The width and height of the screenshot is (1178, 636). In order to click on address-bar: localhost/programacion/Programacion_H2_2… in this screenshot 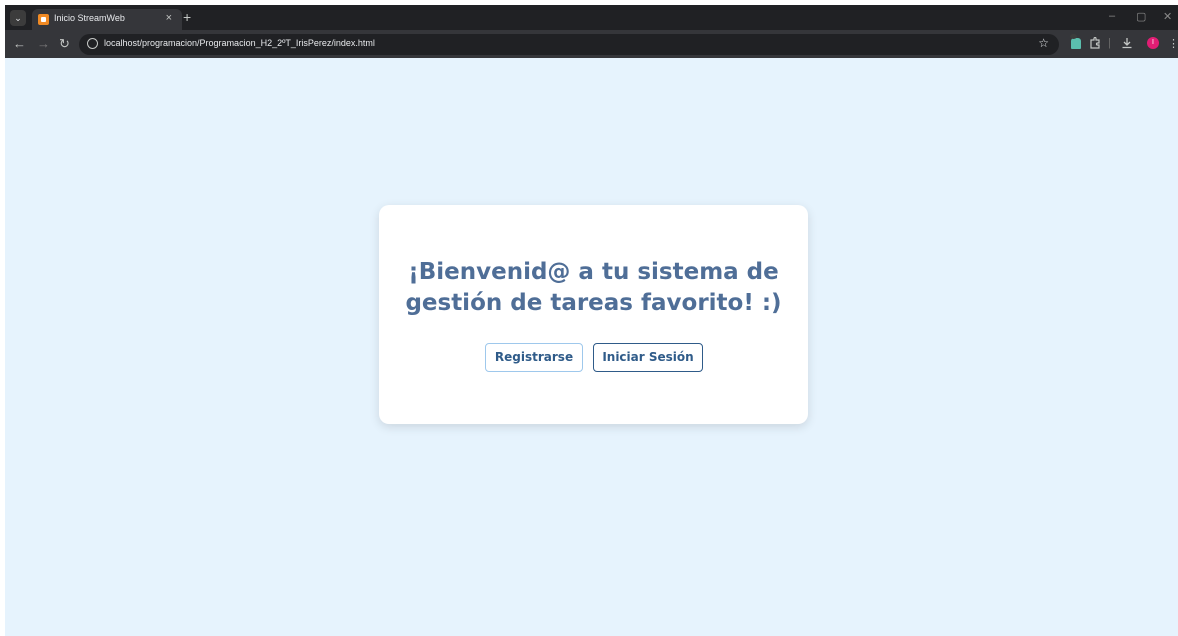, I will do `click(569, 44)`.